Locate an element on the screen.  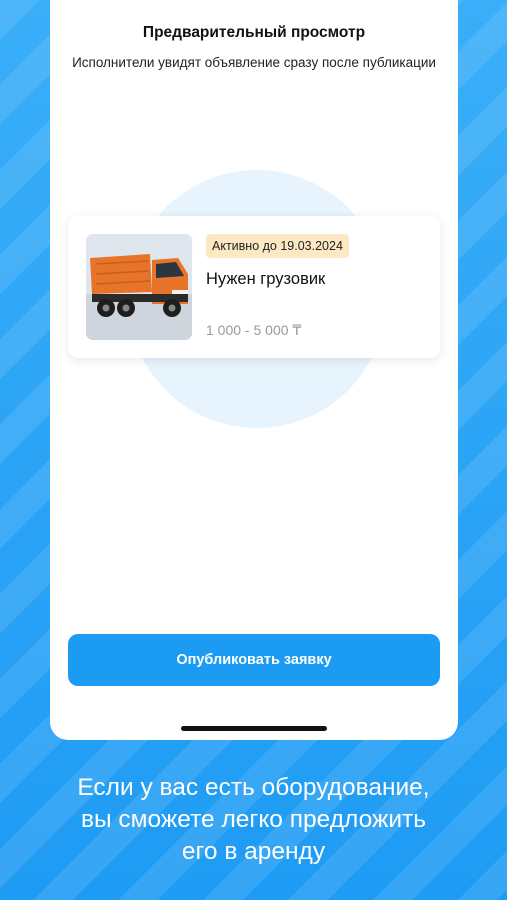
promo-line: его в аренду is located at coordinates (253, 851).